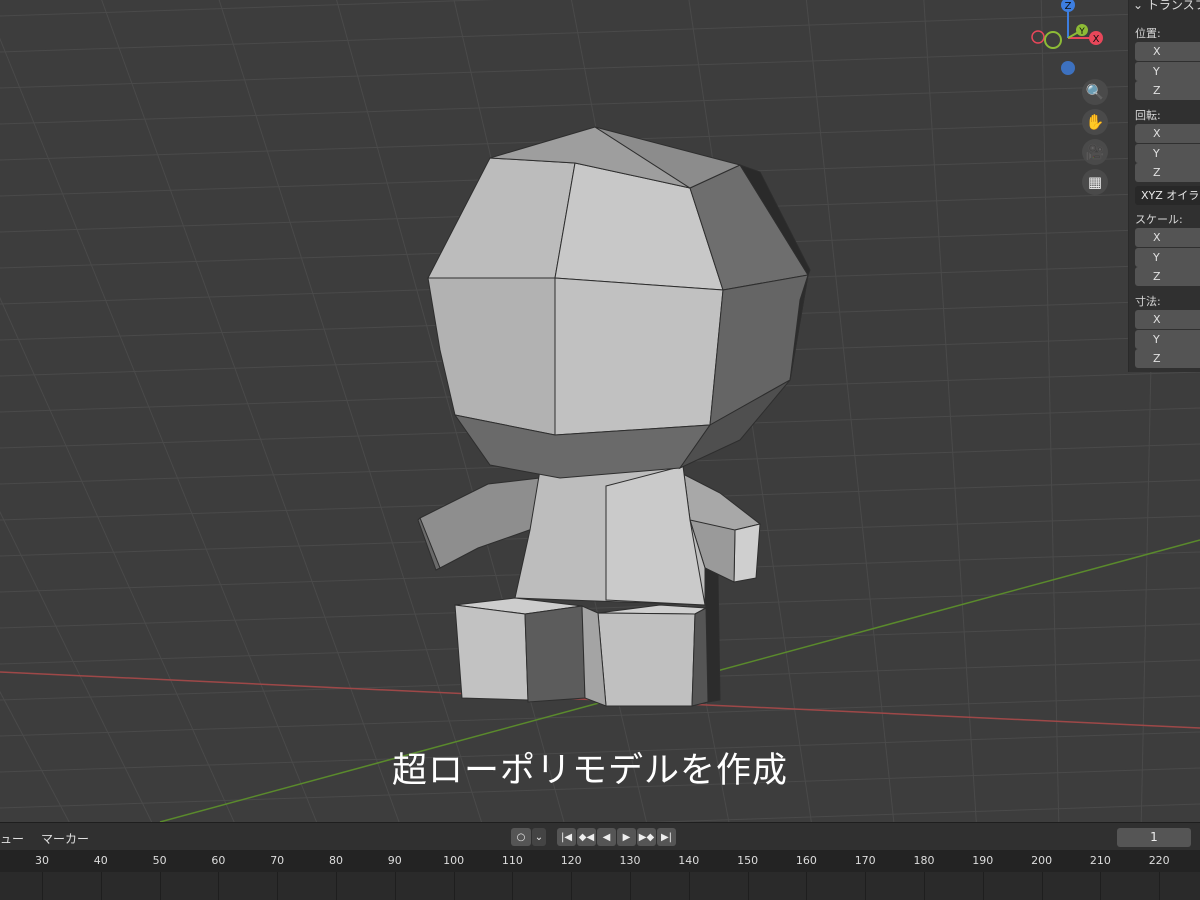 The image size is (1200, 900). I want to click on scale-y-field: Y, so click(1167, 257).